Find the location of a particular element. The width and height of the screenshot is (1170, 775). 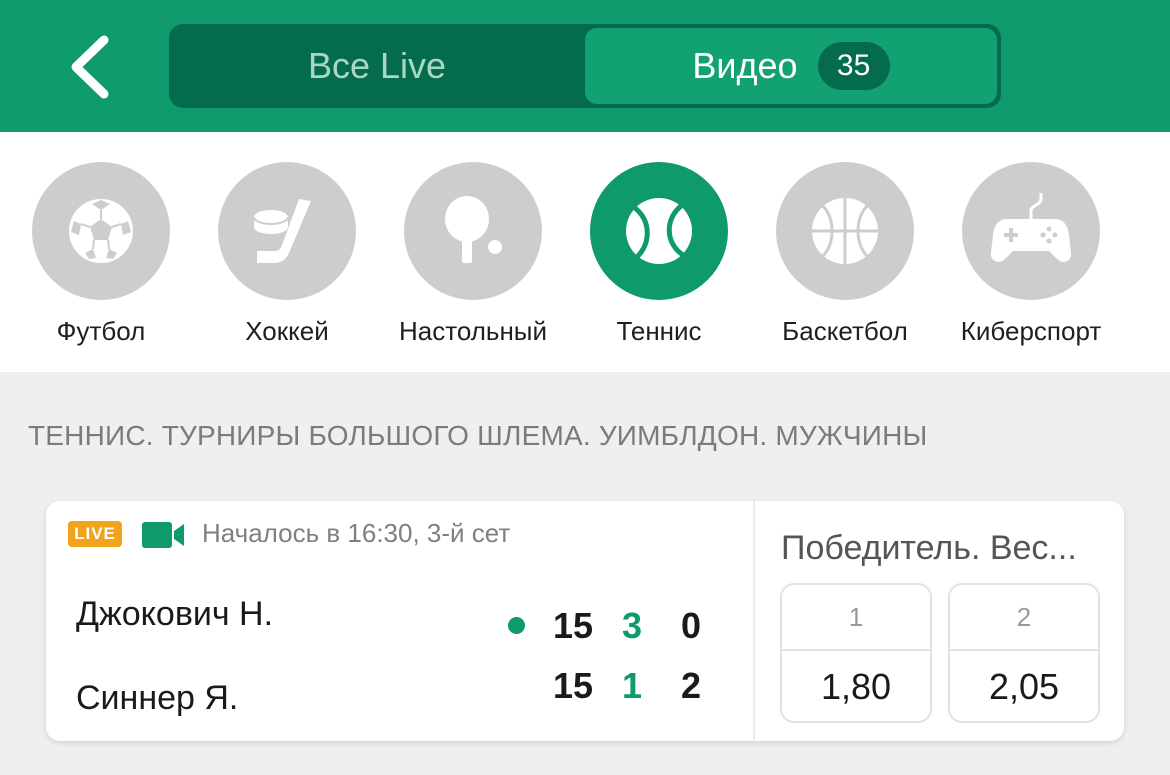

player-2-games: 1 is located at coordinates (632, 685).